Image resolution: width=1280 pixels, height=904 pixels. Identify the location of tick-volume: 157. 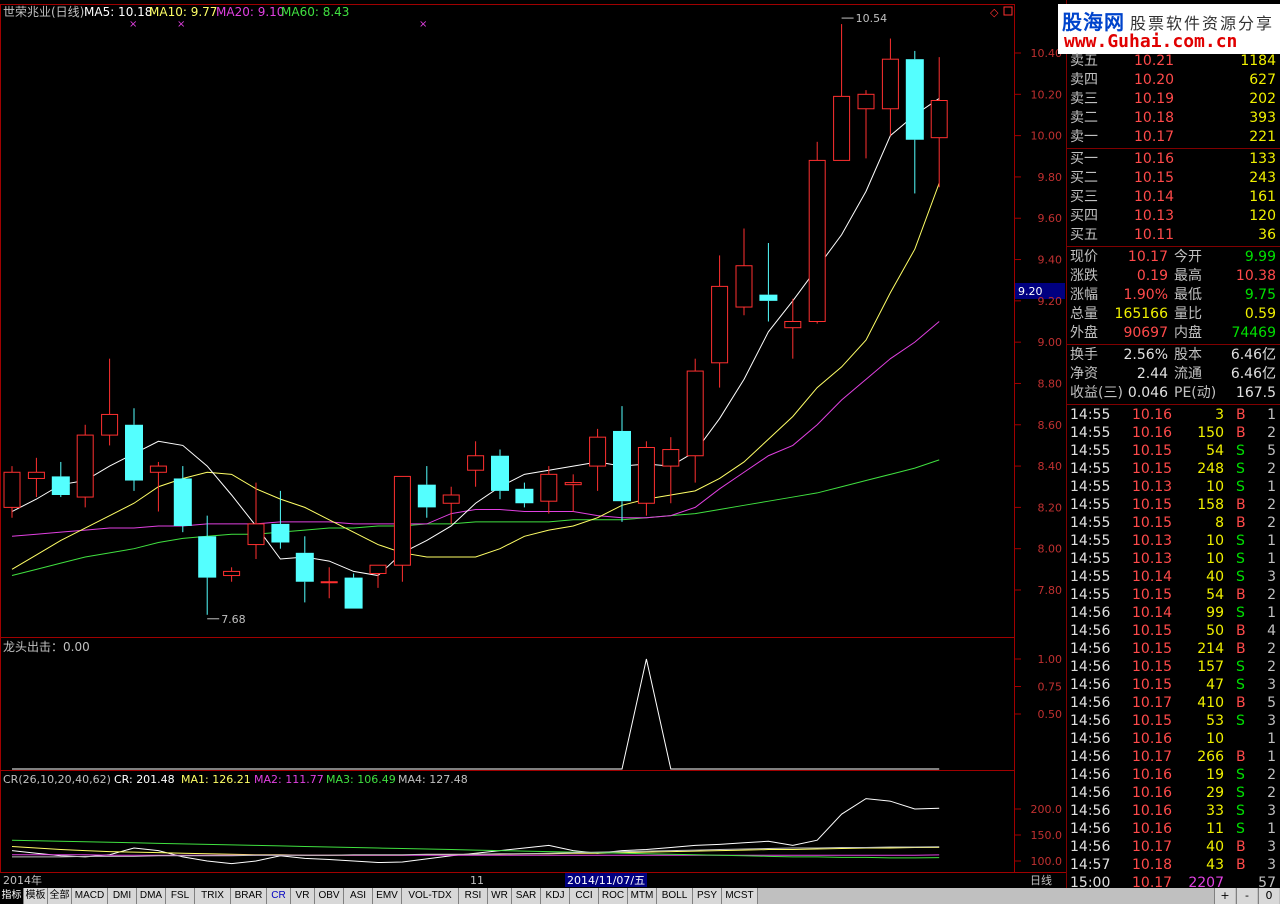
(1210, 667).